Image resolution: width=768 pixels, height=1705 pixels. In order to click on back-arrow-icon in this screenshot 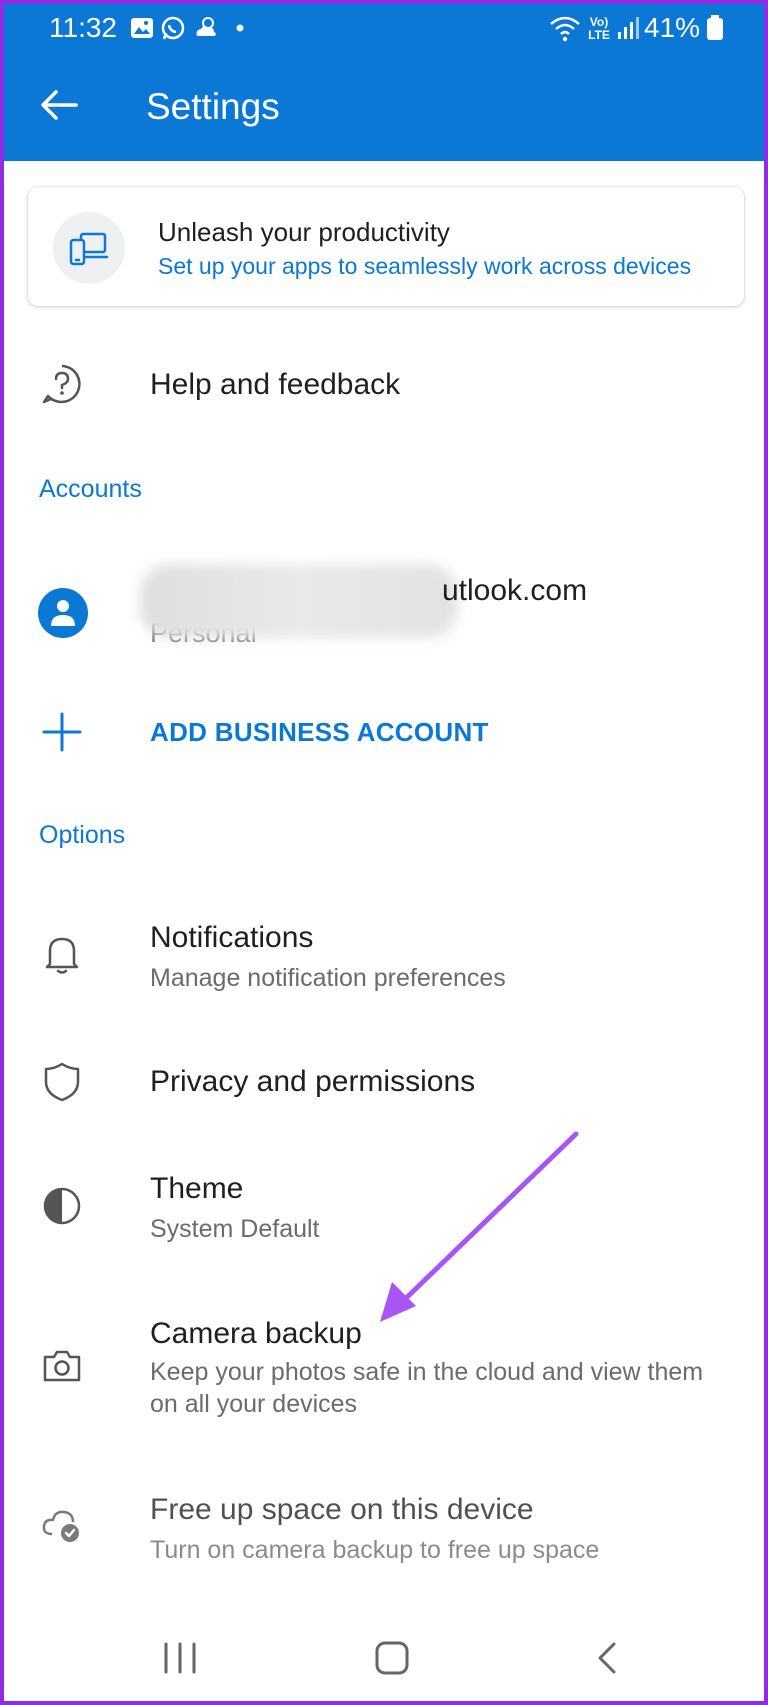, I will do `click(59, 105)`.